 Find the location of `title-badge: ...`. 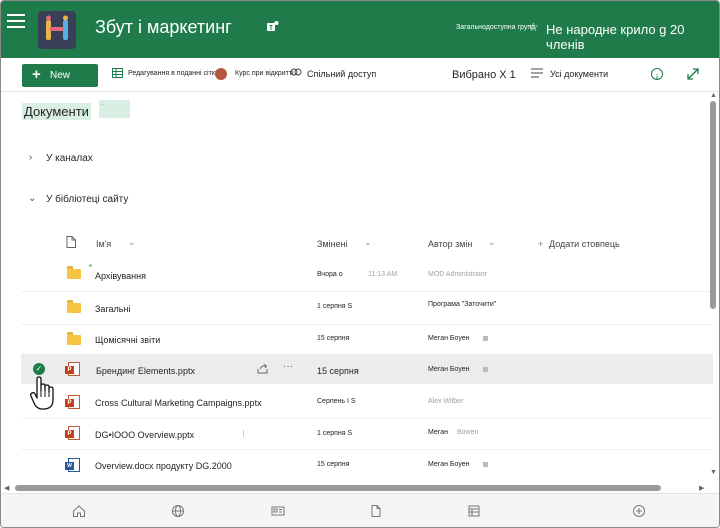

title-badge: ... is located at coordinates (114, 109).